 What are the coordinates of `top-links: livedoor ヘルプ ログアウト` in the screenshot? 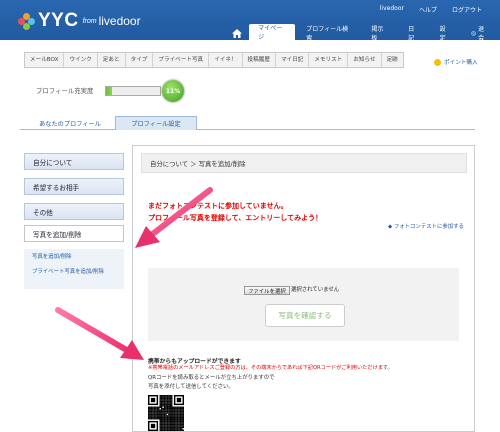 It's located at (431, 9).